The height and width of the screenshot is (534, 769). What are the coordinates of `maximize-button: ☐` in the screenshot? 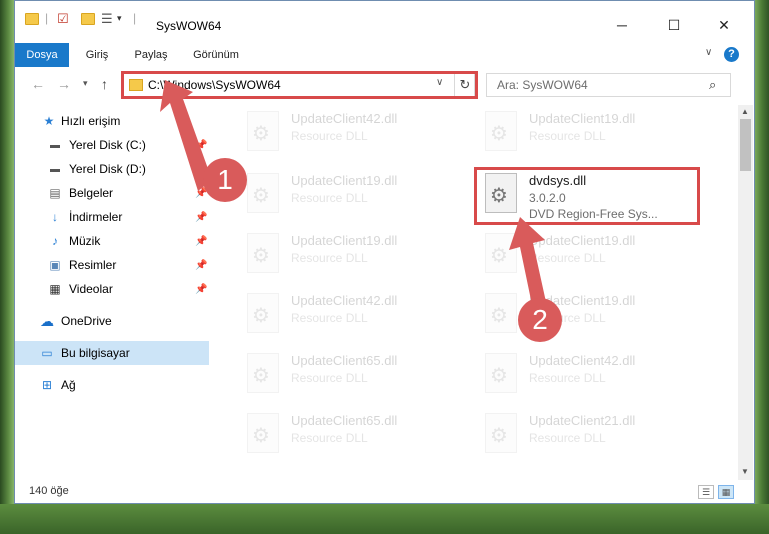 It's located at (674, 25).